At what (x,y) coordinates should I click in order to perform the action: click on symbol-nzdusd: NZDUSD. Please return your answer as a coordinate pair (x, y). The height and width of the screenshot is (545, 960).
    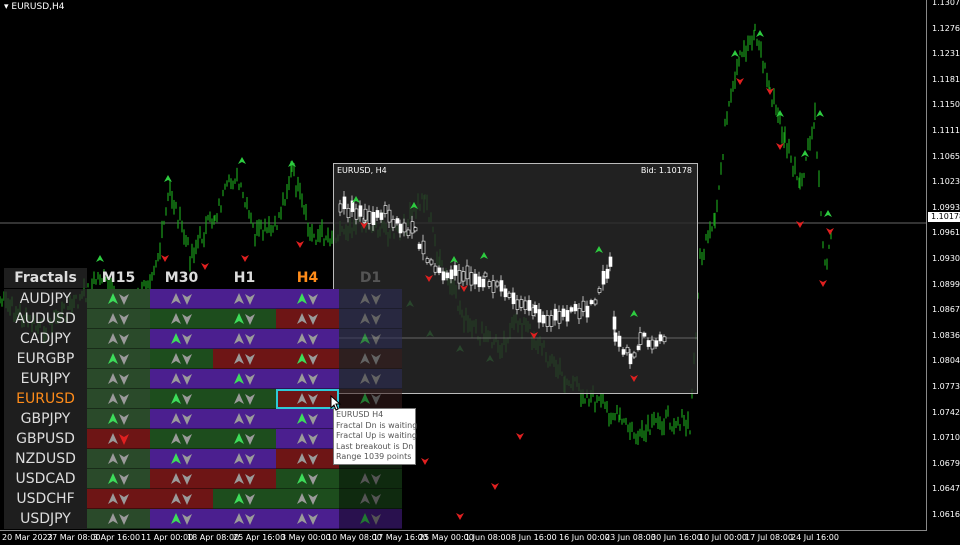
    Looking at the image, I should click on (45, 459).